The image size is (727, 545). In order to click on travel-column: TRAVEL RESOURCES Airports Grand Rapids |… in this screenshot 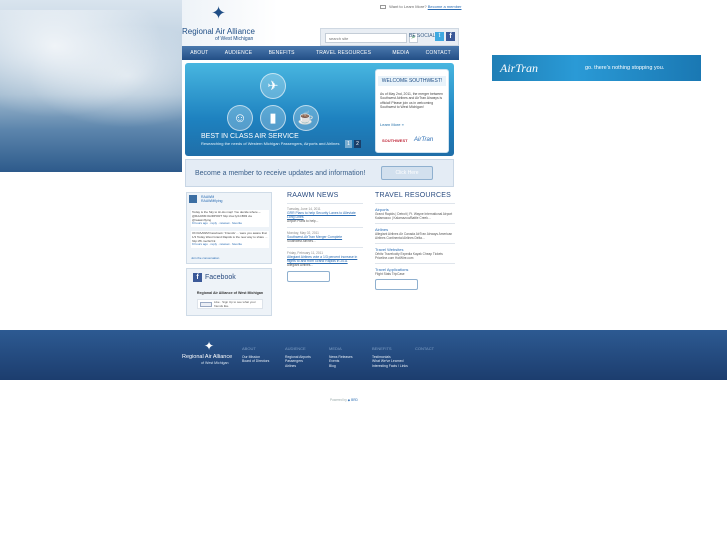, I will do `click(415, 241)`.